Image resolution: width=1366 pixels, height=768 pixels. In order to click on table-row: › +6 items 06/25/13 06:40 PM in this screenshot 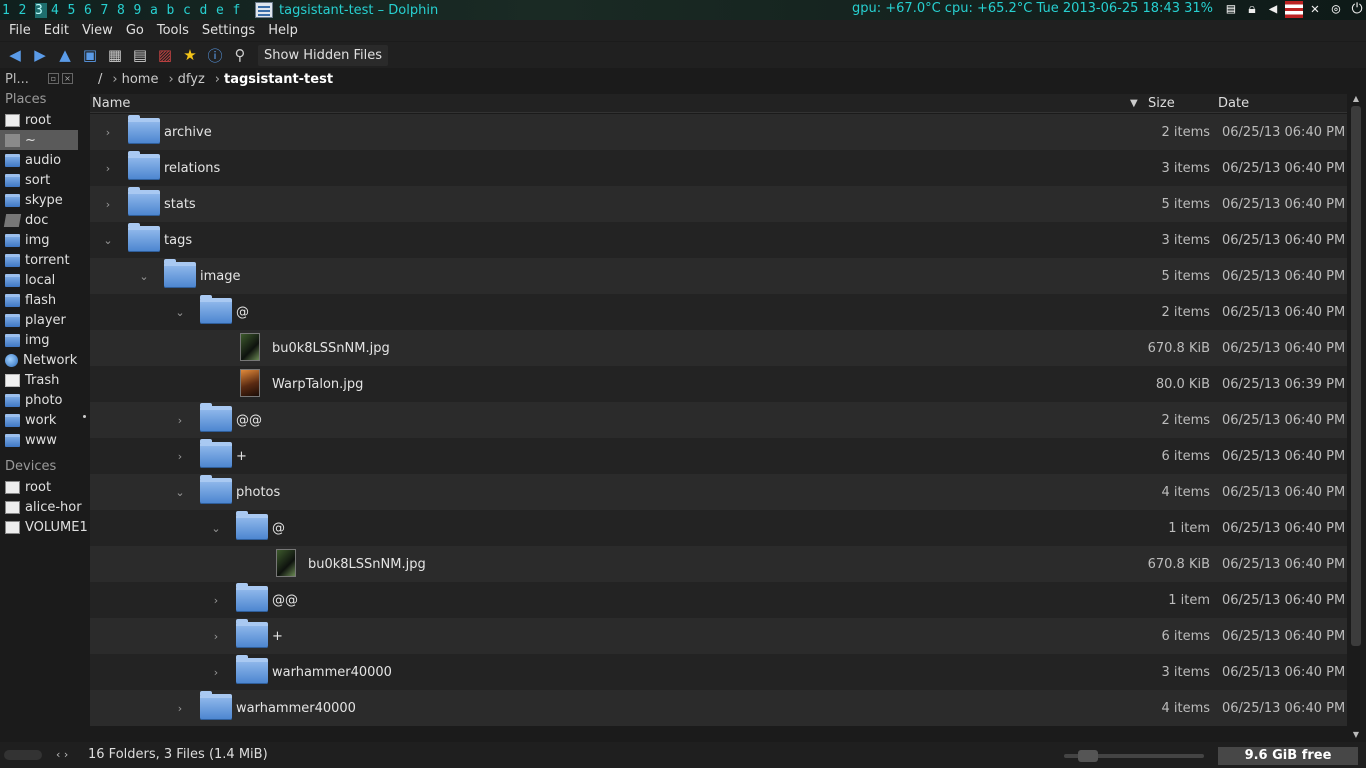, I will do `click(718, 636)`.